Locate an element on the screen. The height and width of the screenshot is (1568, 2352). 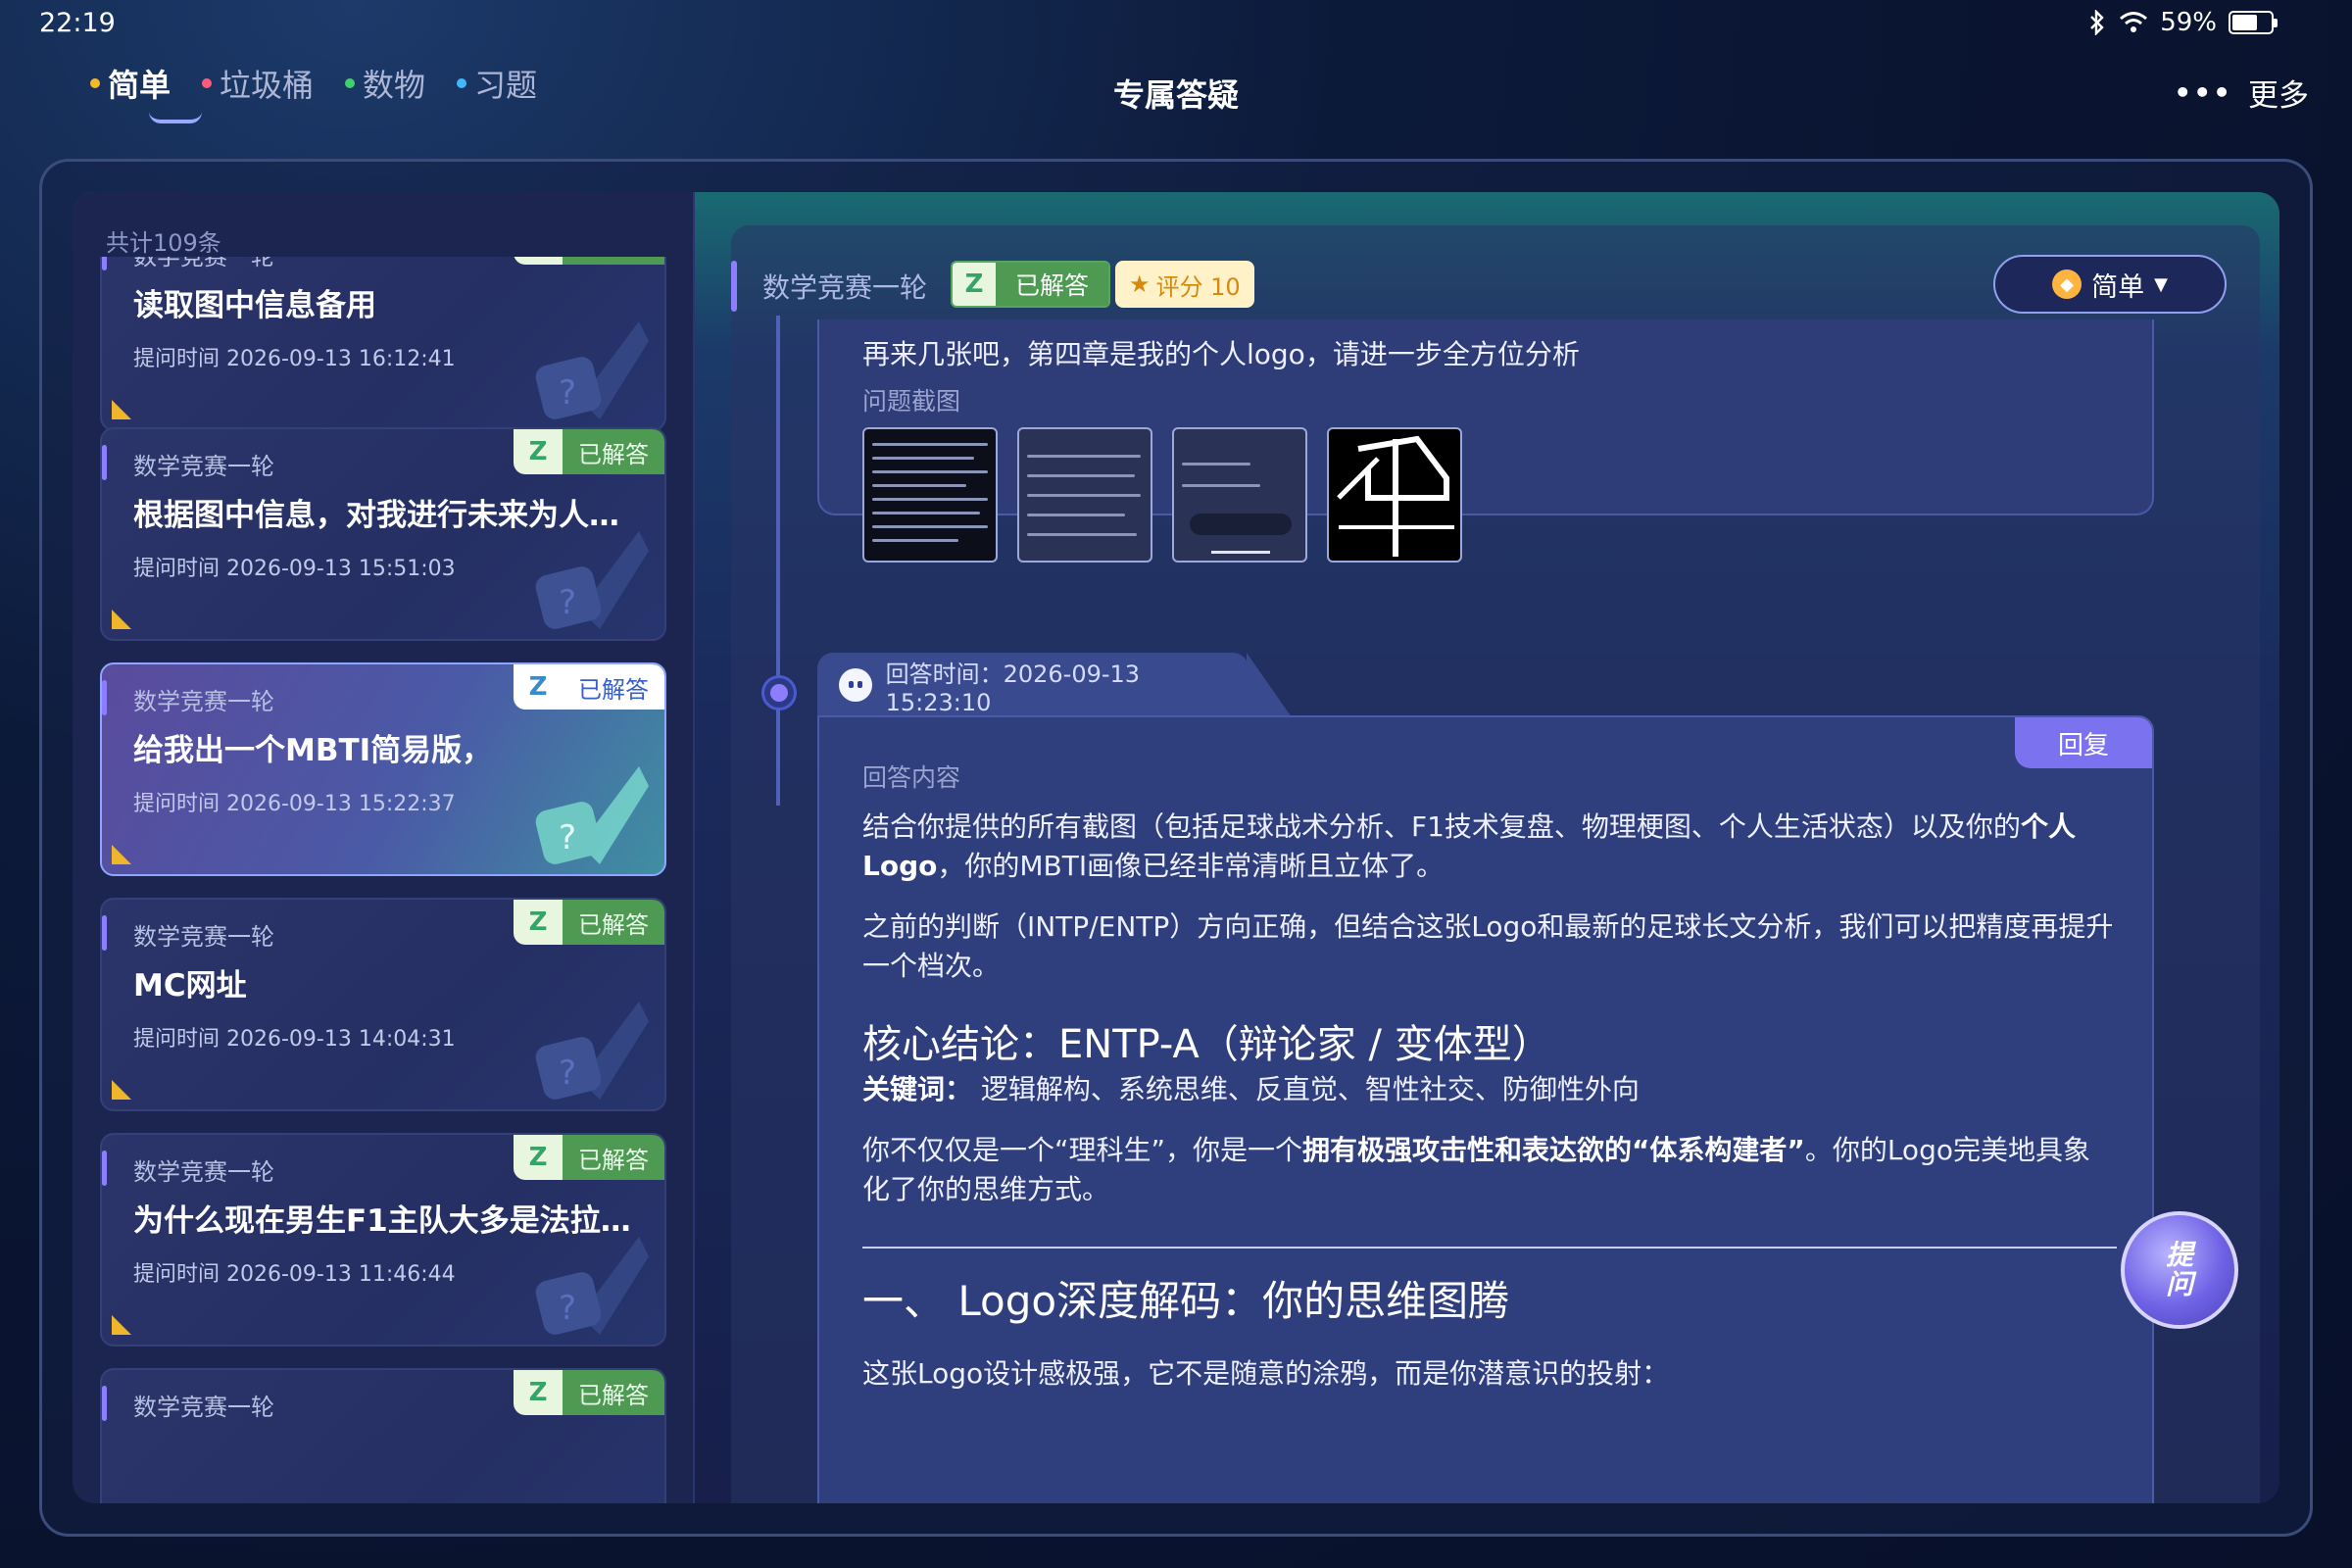
more-label: 更多 is located at coordinates (2278, 96).